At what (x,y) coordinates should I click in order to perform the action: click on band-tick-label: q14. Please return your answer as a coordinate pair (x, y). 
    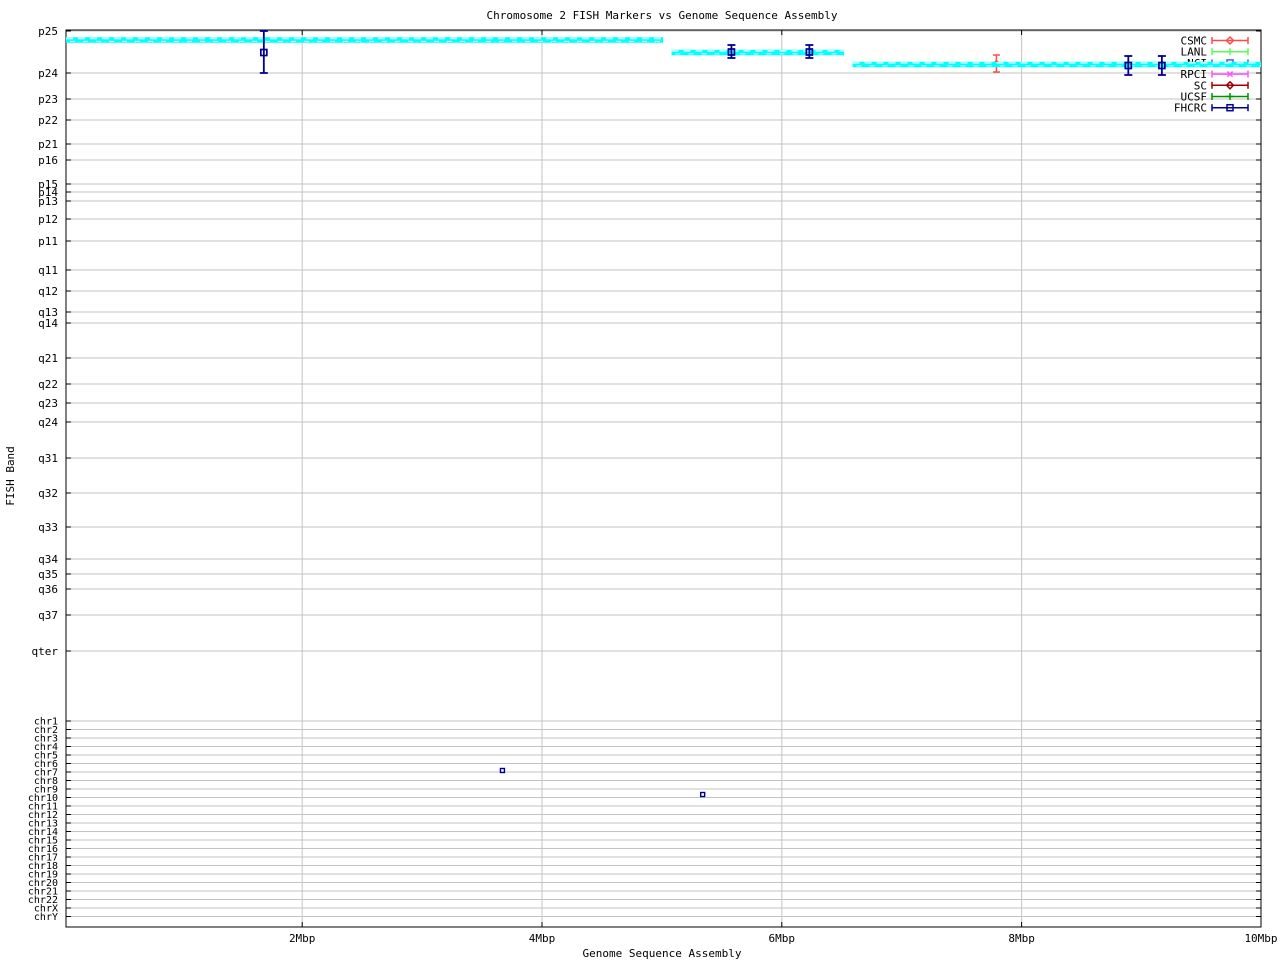
    Looking at the image, I should click on (48, 323).